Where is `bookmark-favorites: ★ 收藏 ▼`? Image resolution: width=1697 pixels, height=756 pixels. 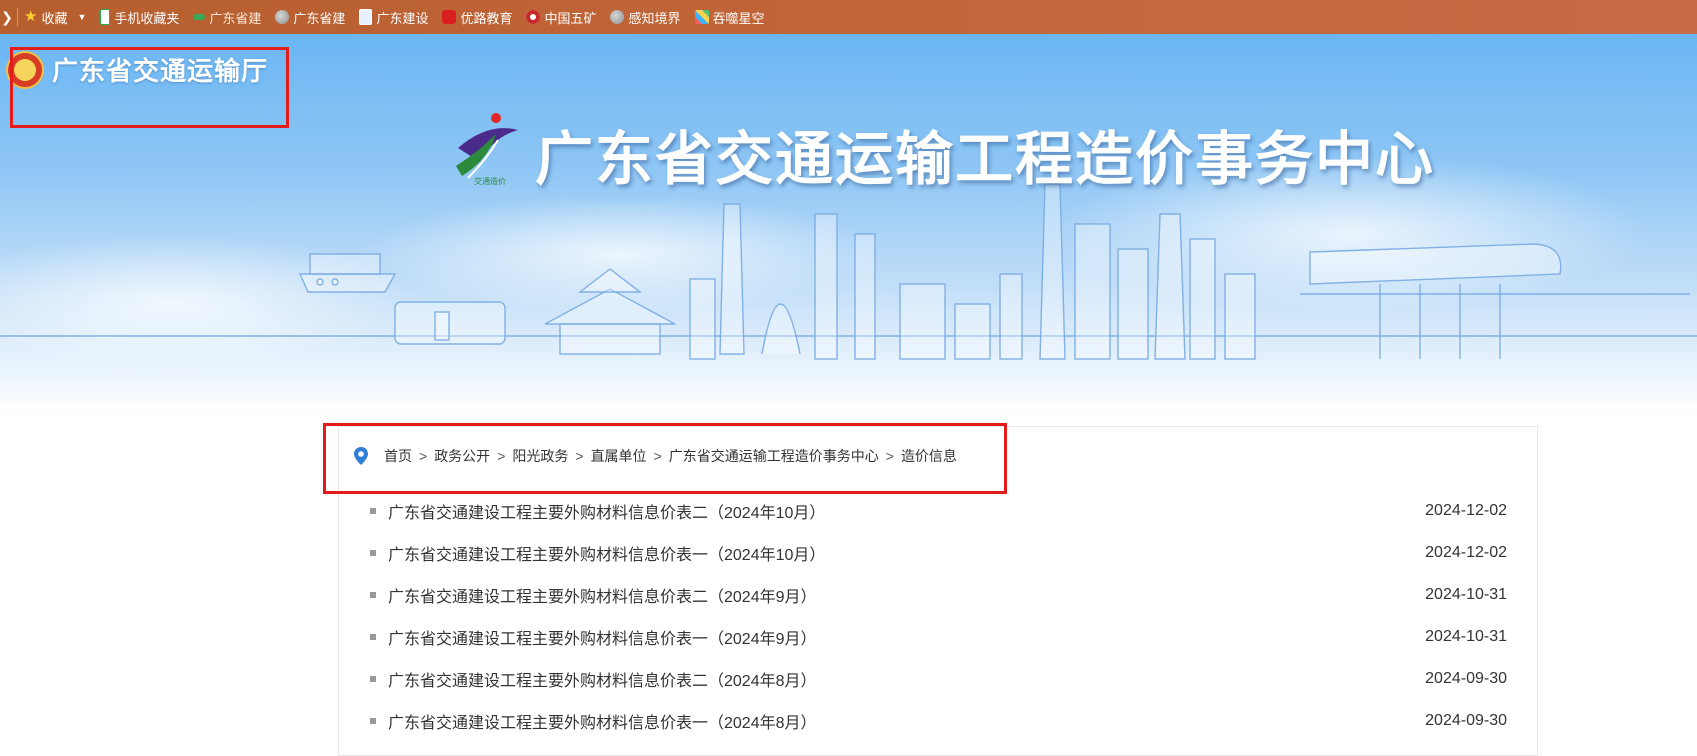 bookmark-favorites: ★ 收藏 ▼ is located at coordinates (55, 17).